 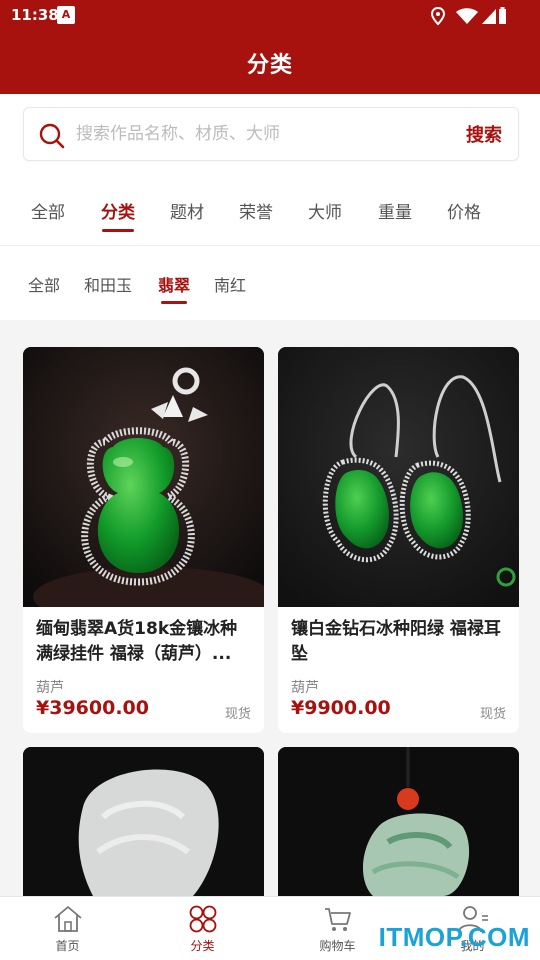 What do you see at coordinates (108, 284) in the screenshot?
I see `subtab-hetian-jade: 和田玉` at bounding box center [108, 284].